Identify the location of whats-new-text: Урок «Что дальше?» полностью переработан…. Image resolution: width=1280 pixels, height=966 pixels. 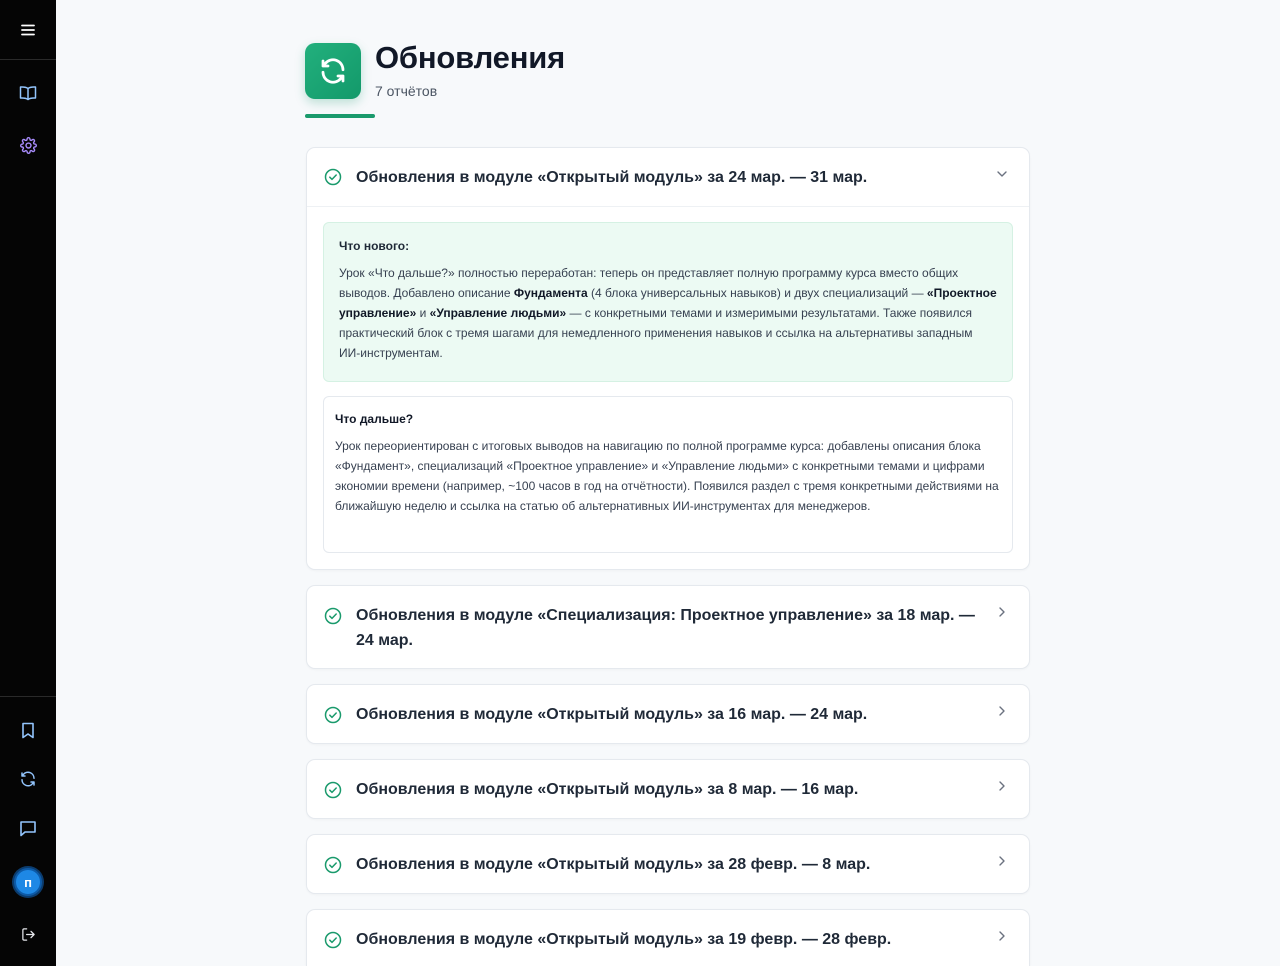
(668, 313).